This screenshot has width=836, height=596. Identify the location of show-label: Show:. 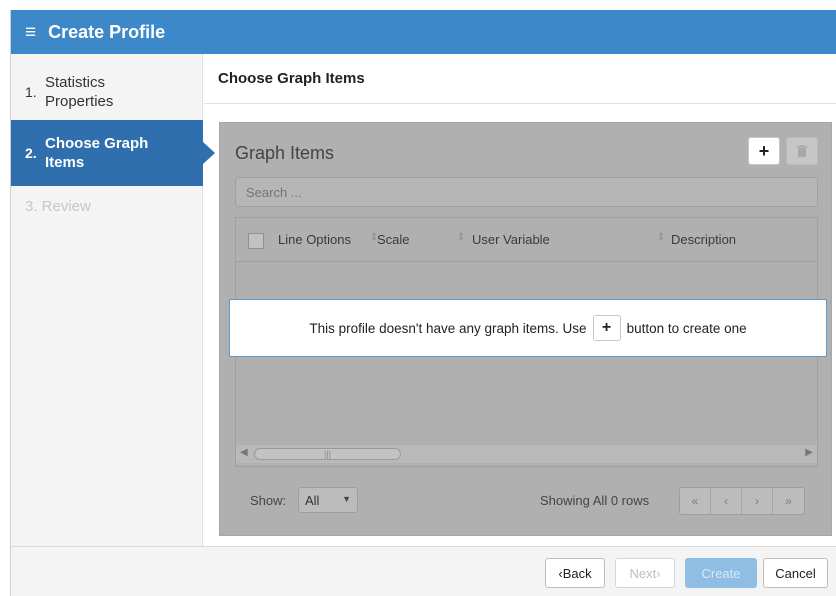
(268, 500).